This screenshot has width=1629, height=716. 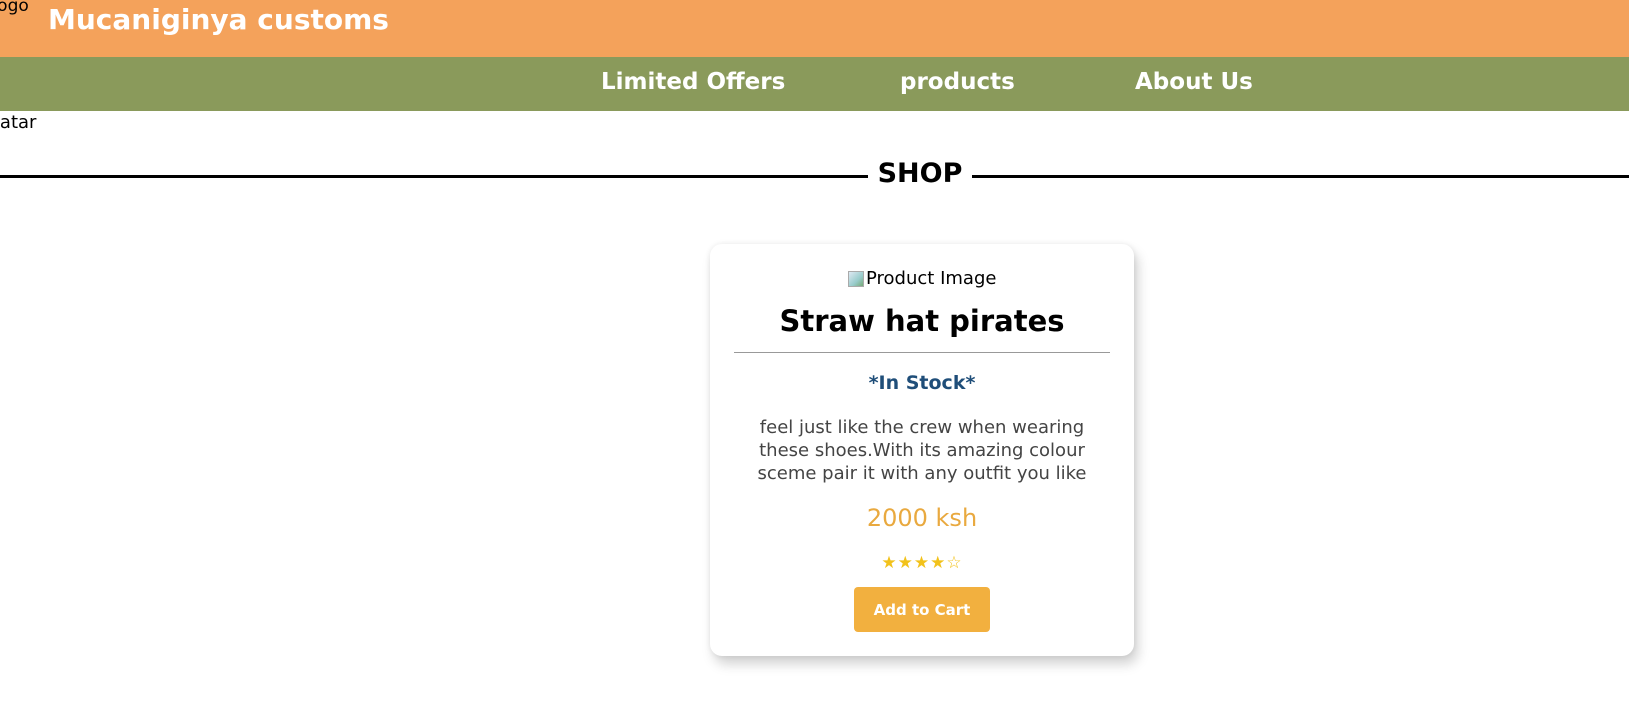 I want to click on stock-status: *In Stock*, so click(x=922, y=383).